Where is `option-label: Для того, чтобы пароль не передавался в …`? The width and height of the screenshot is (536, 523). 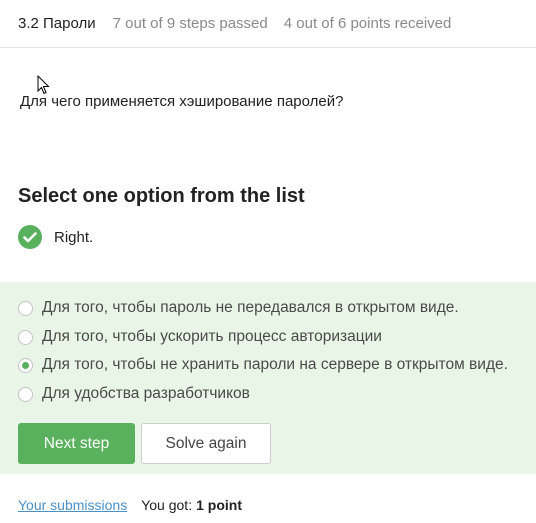 option-label: Для того, чтобы пароль не передавался в … is located at coordinates (250, 307).